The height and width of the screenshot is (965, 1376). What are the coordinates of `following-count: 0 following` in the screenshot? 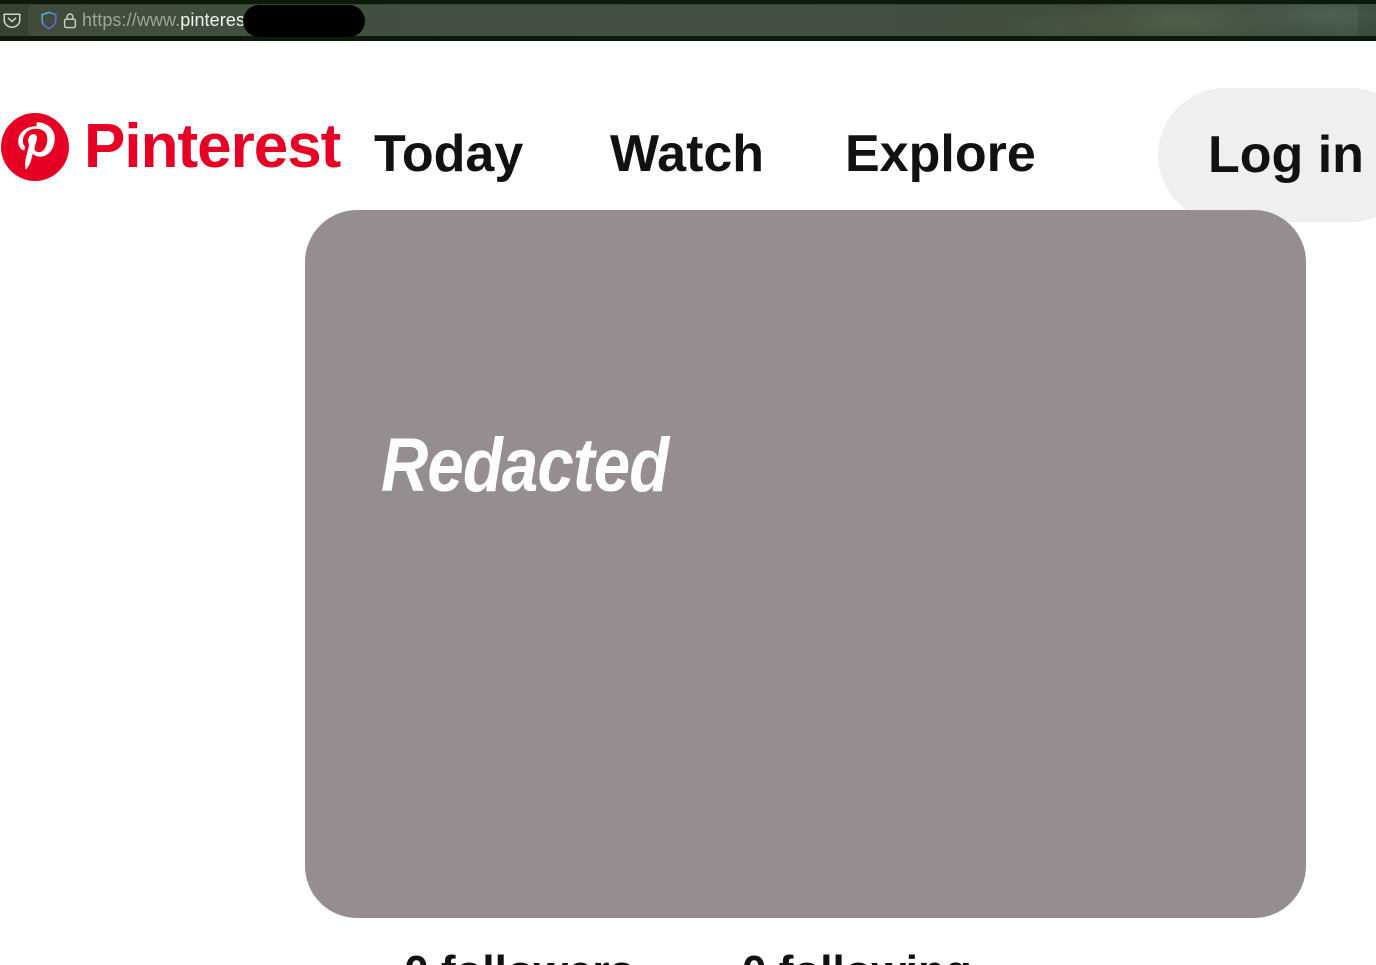 It's located at (857, 955).